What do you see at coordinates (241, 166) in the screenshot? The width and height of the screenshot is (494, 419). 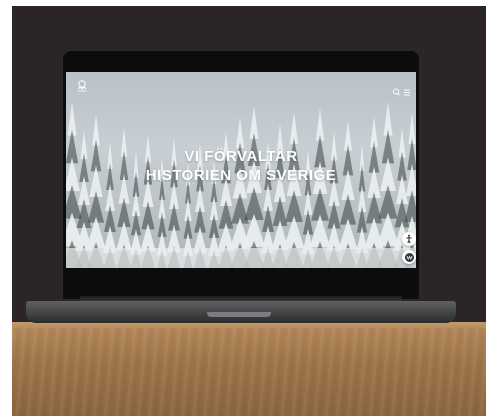 I see `hero-headline: VI FÖRVALTAR HISTORIEN OM SVERIGE` at bounding box center [241, 166].